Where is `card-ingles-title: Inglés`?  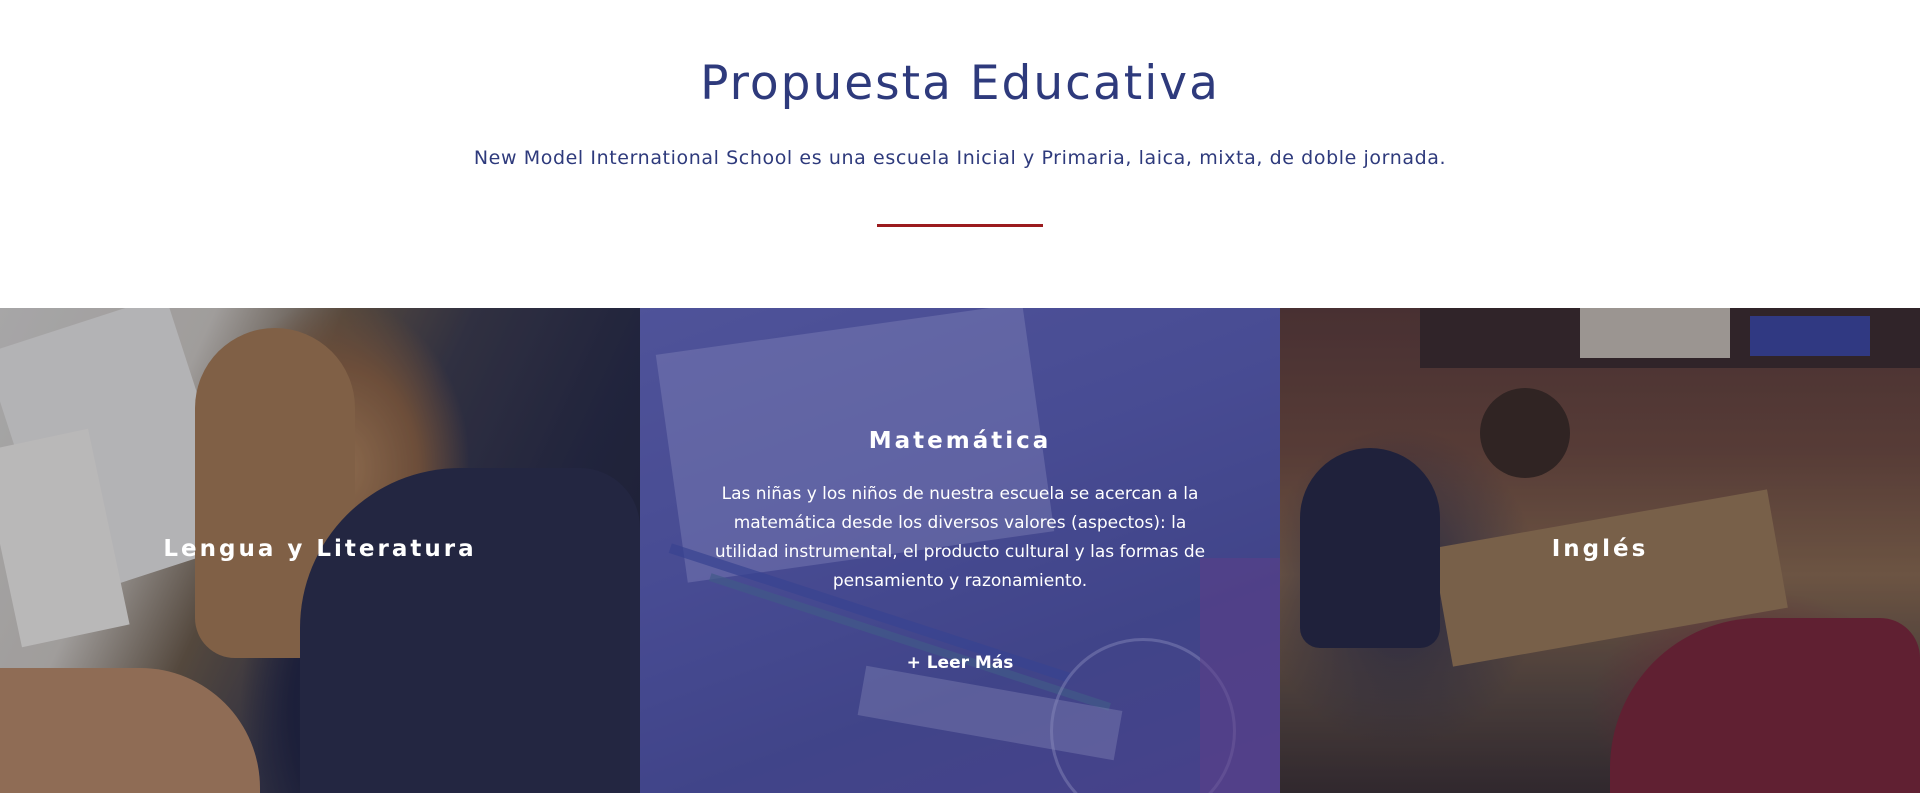 card-ingles-title: Inglés is located at coordinates (1600, 549).